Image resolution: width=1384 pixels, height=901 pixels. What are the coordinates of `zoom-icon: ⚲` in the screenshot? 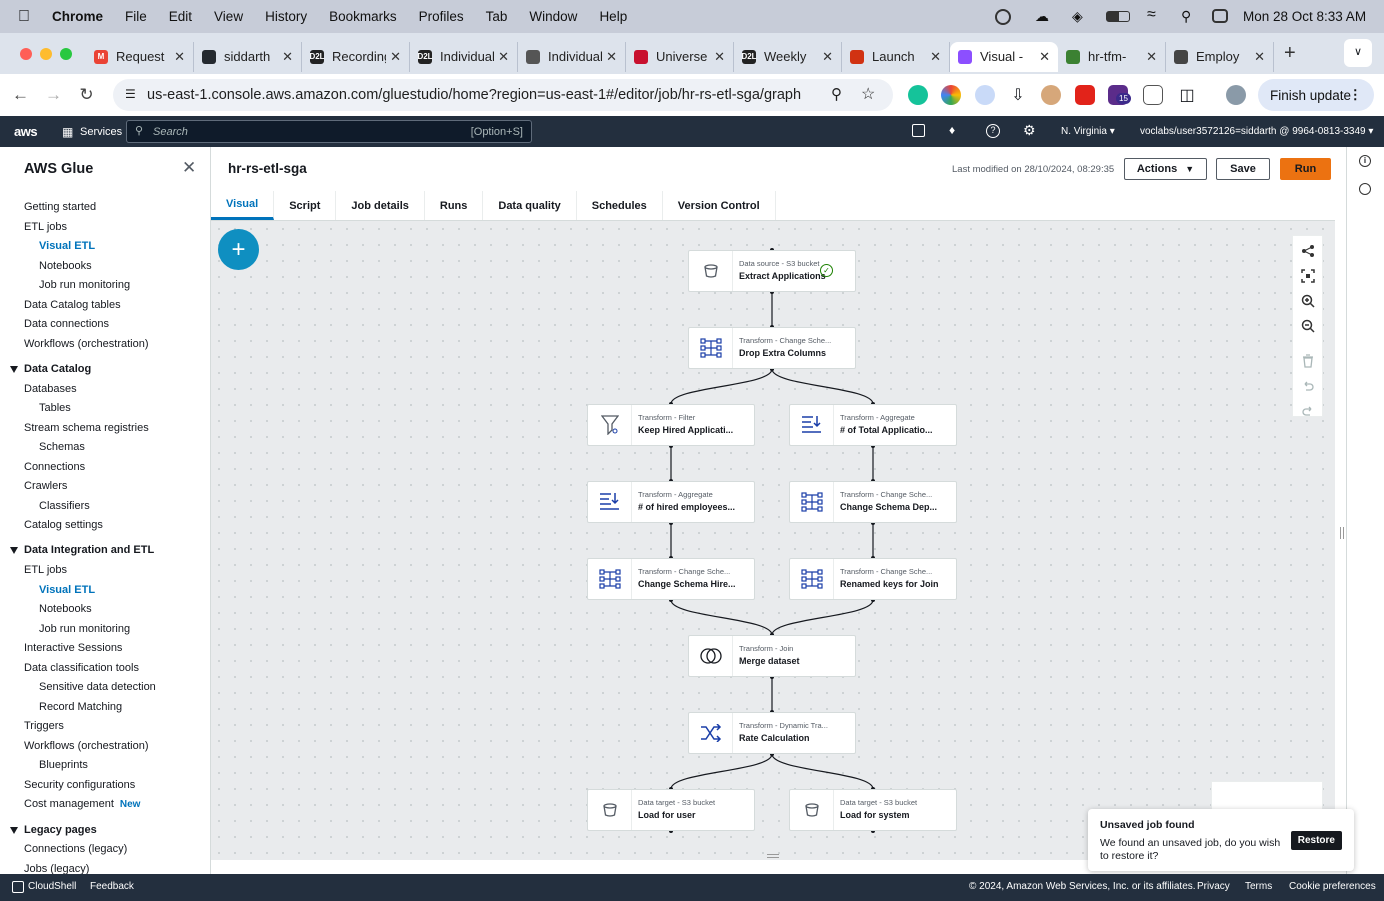 It's located at (836, 94).